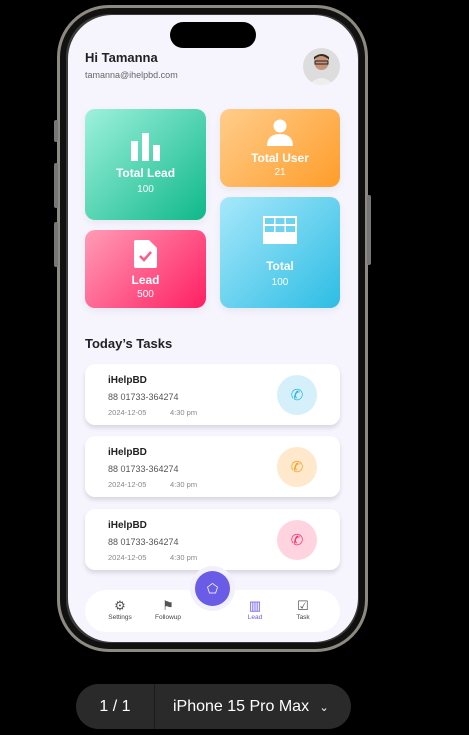 This screenshot has width=469, height=735. I want to click on nav-label: Lead, so click(255, 617).